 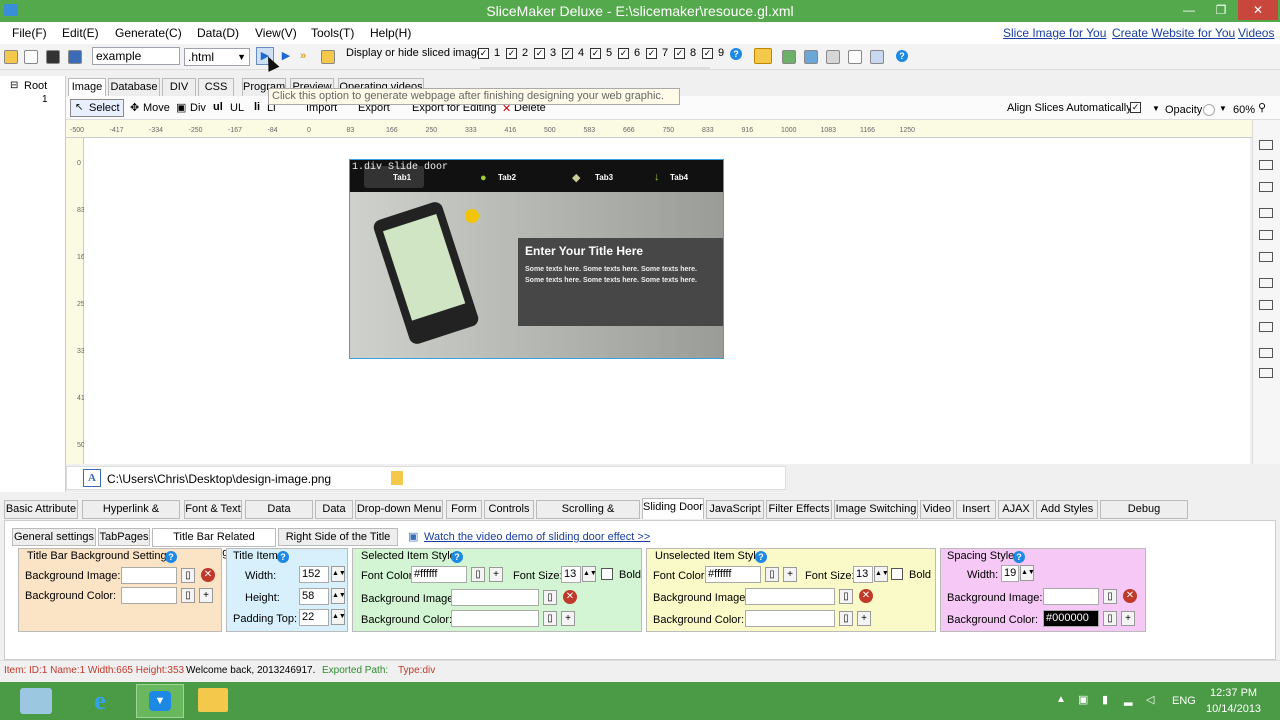 I want to click on clear-icon: ✕, so click(x=208, y=575).